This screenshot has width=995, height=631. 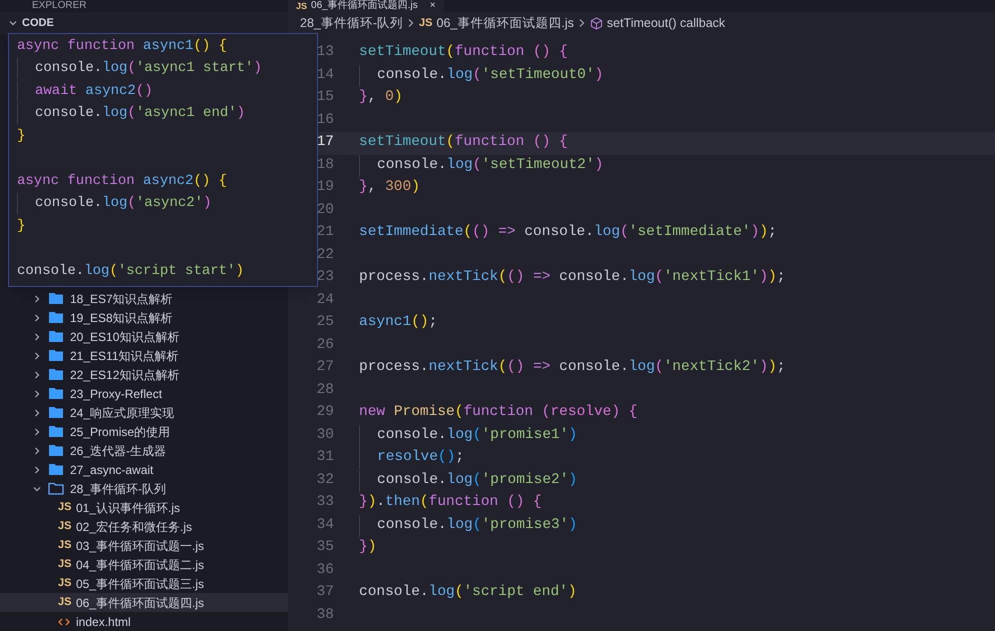 What do you see at coordinates (481, 75) in the screenshot?
I see `code-line: console.log('setTimeout0')` at bounding box center [481, 75].